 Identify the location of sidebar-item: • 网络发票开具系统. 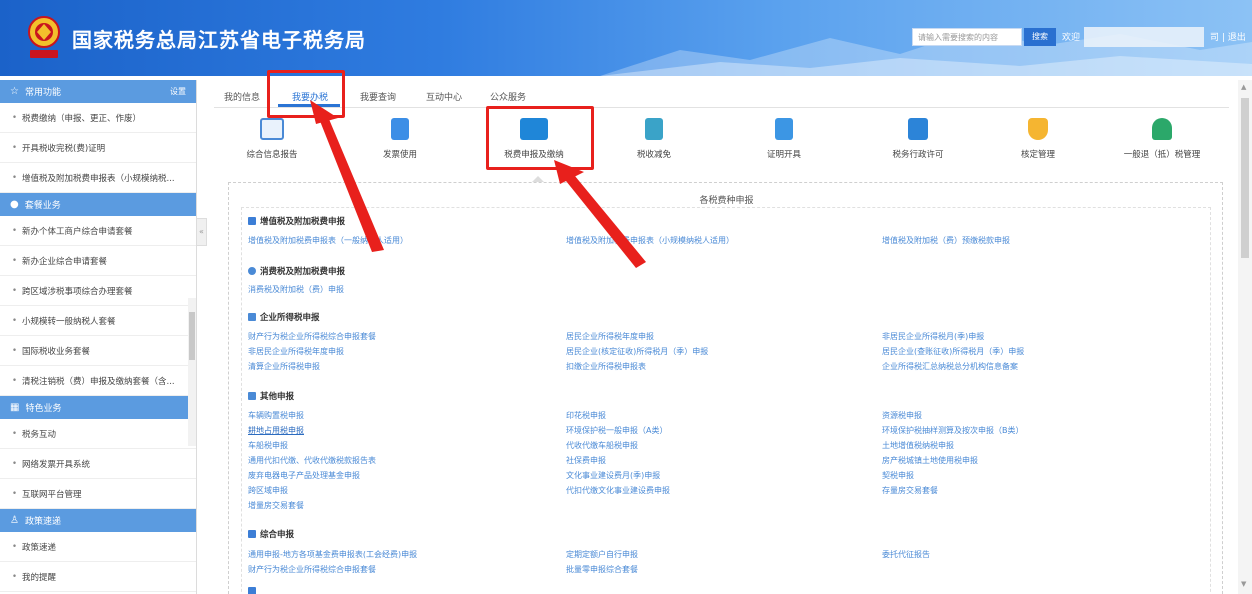
(98, 464).